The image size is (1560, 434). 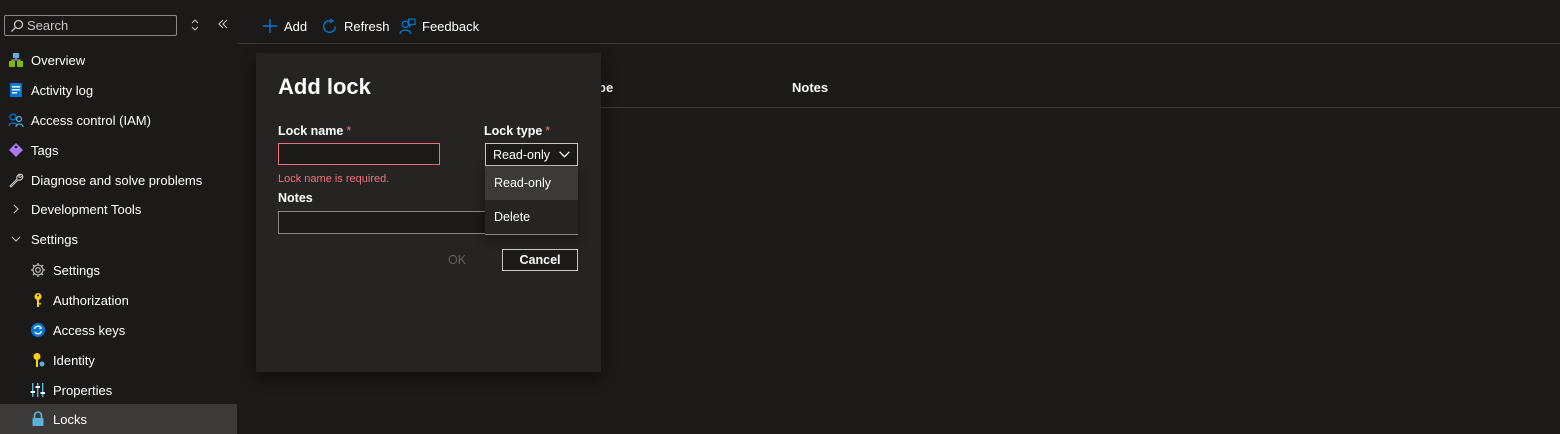 What do you see at coordinates (16, 90) in the screenshot?
I see `activity-log-icon` at bounding box center [16, 90].